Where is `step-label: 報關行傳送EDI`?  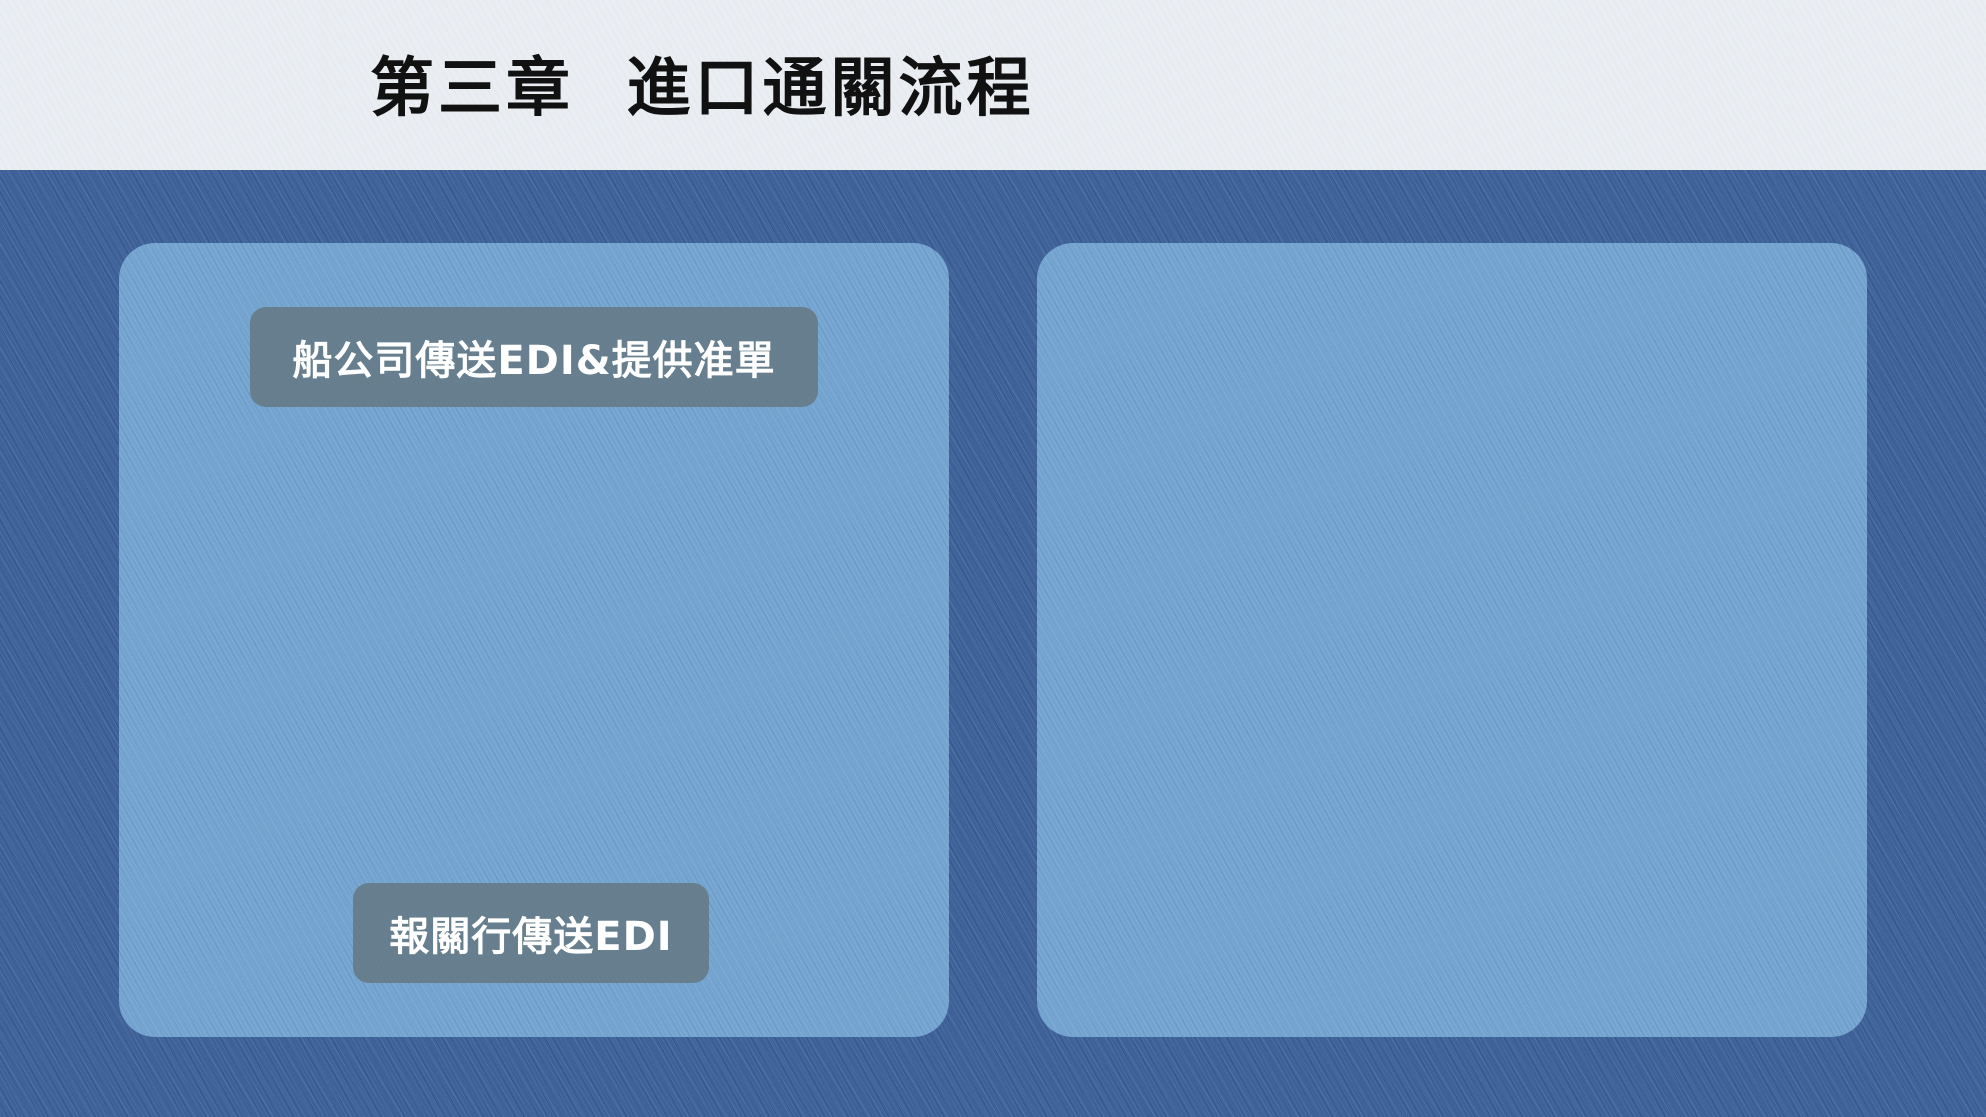 step-label: 報關行傳送EDI is located at coordinates (531, 937).